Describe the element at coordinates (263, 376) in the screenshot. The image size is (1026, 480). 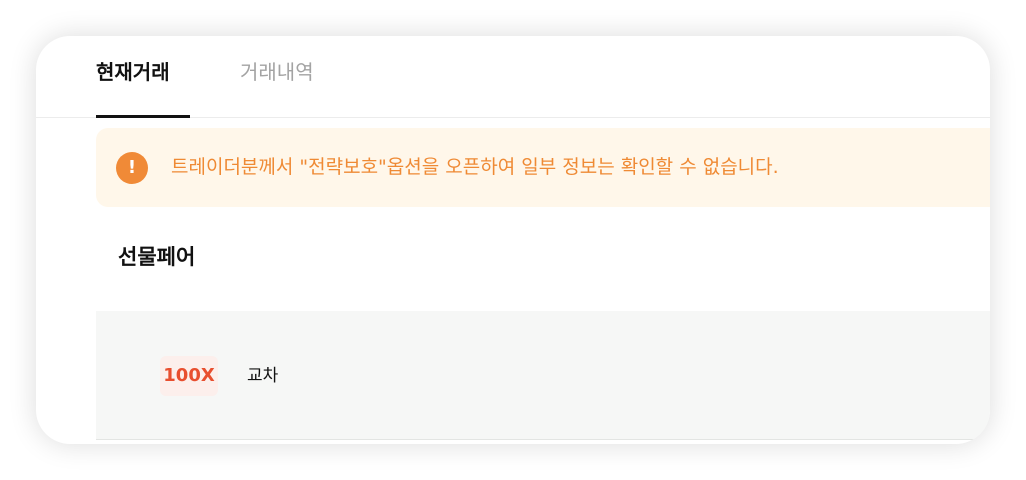
I see `margin-mode-label: 교차` at that location.